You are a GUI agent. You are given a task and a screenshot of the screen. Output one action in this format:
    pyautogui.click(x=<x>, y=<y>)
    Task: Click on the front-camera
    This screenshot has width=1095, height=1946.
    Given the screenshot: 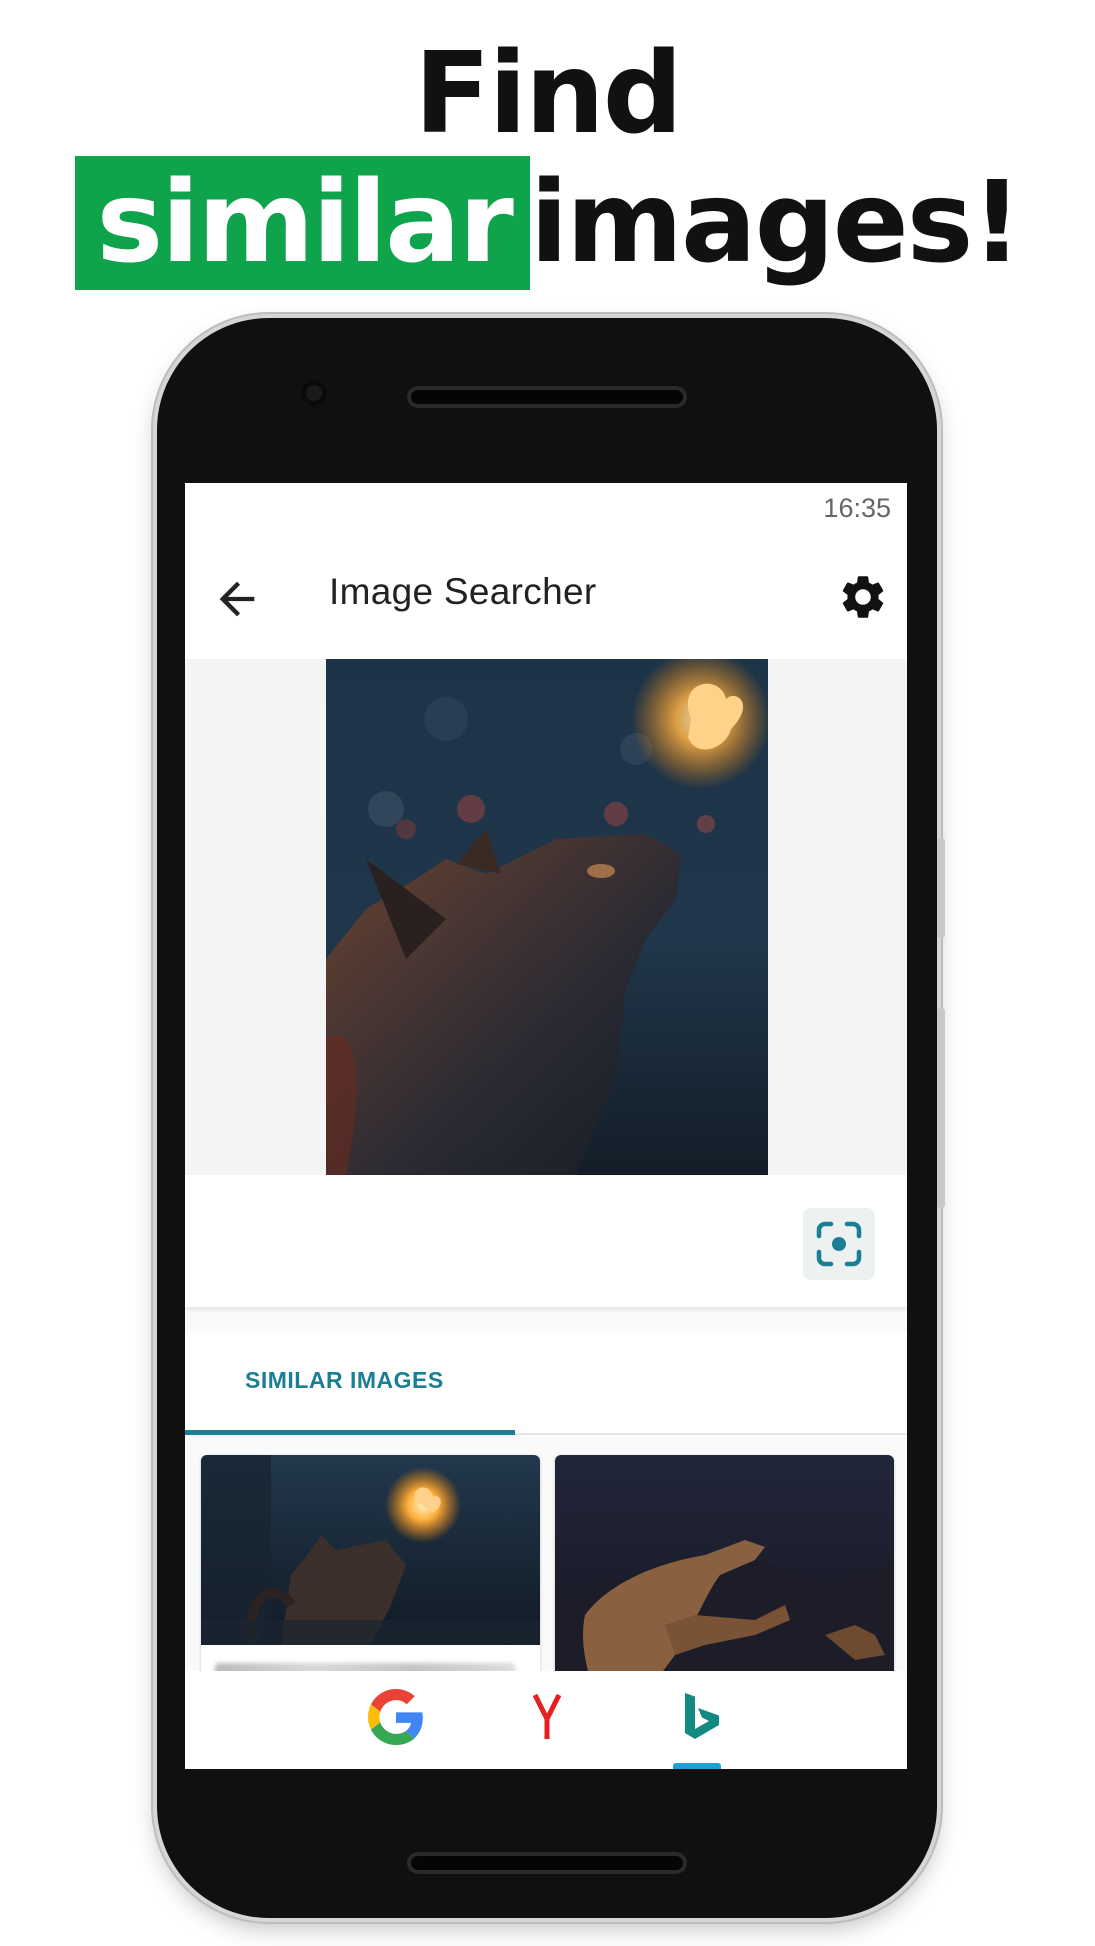 What is the action you would take?
    pyautogui.click(x=314, y=393)
    